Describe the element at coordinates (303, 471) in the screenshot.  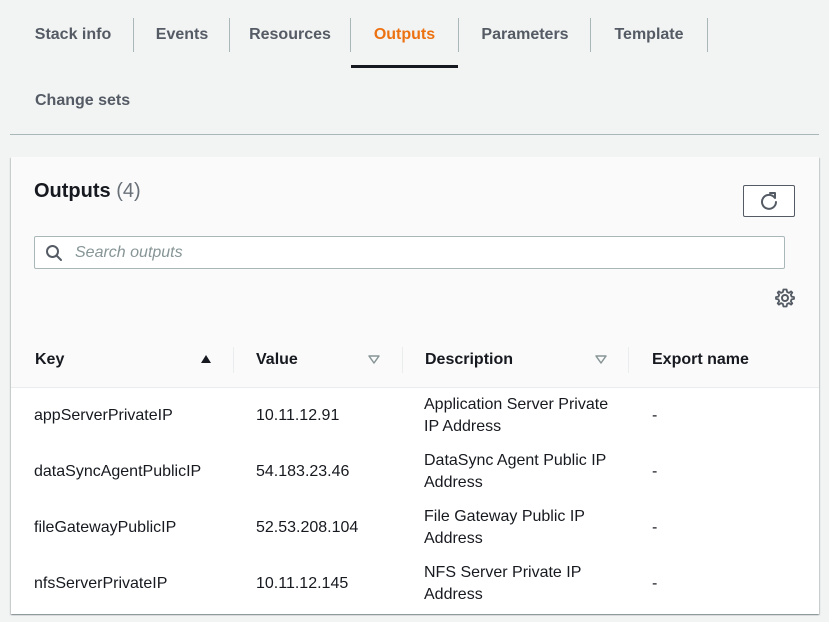
I see `row-value: 54.183.23.46` at that location.